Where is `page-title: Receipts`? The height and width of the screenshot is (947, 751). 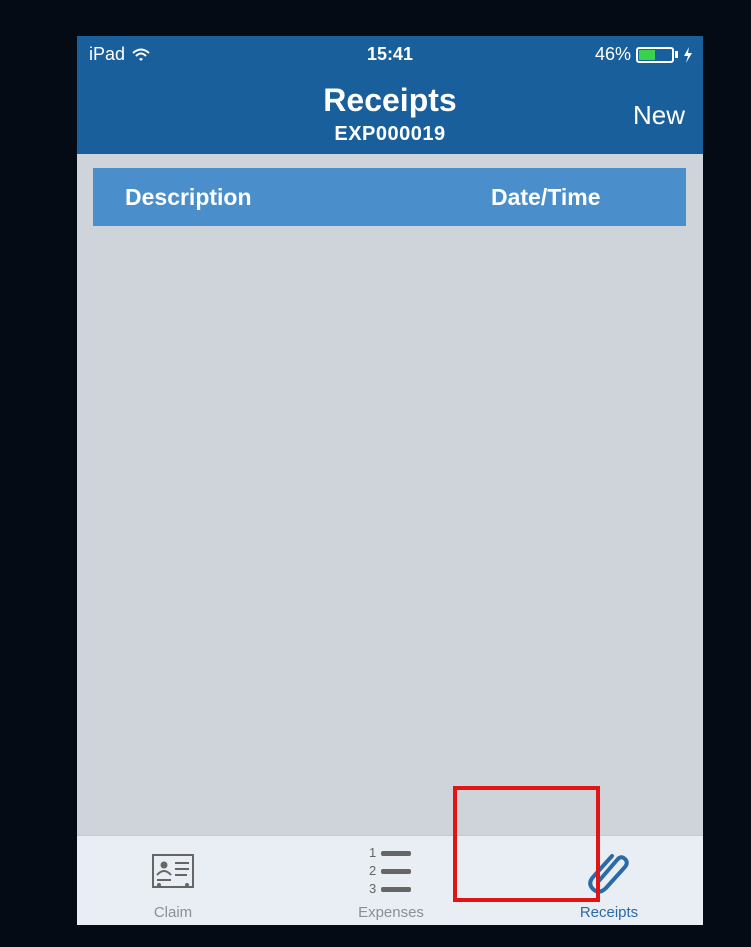
page-title: Receipts is located at coordinates (390, 100).